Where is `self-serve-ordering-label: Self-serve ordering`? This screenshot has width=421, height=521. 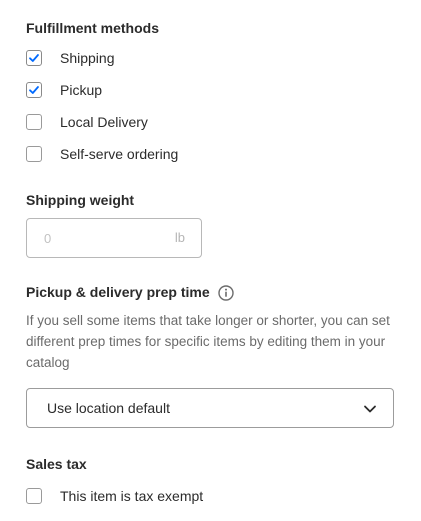 self-serve-ordering-label: Self-serve ordering is located at coordinates (119, 154).